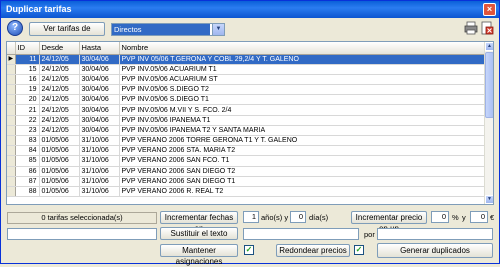 The height and width of the screenshot is (267, 500). Describe the element at coordinates (302, 161) in the screenshot. I see `cell-nombre: PVP VERANO 2006 SAN FCO. T1` at that location.